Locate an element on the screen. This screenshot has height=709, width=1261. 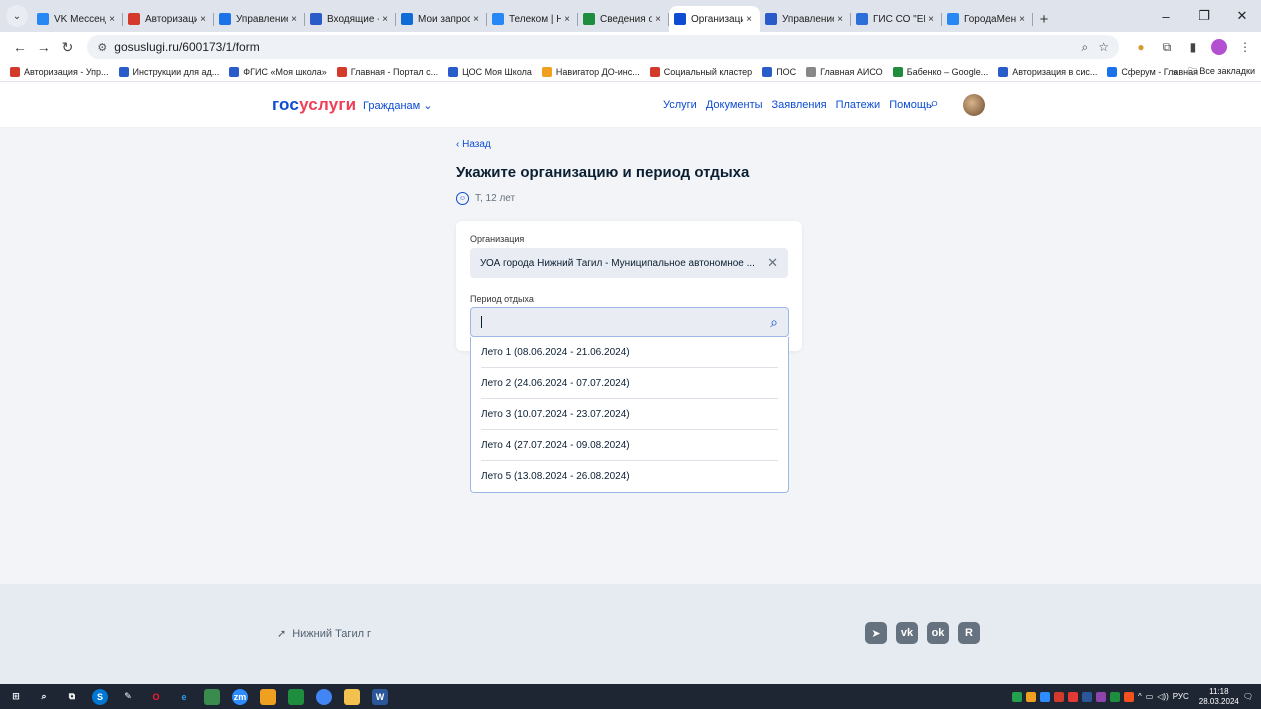
notifications-icon: 🗨 is located at coordinates (1248, 696).